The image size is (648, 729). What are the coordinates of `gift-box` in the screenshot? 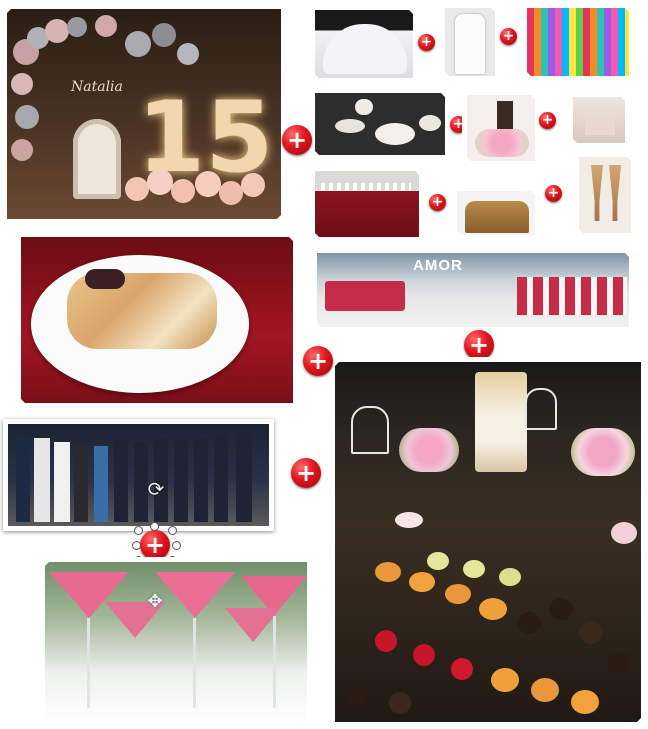 It's located at (600, 126).